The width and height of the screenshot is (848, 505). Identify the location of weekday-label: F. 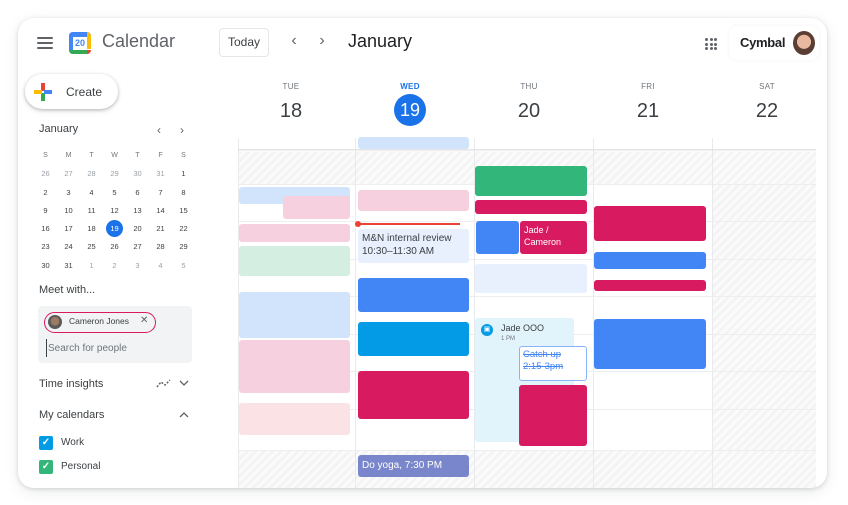
(160, 155).